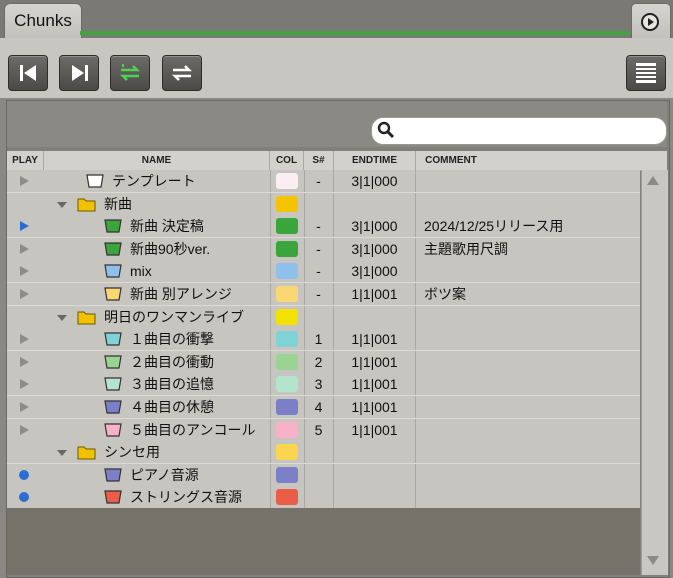 This screenshot has height=578, width=673. I want to click on column-name: NAME, so click(157, 160).